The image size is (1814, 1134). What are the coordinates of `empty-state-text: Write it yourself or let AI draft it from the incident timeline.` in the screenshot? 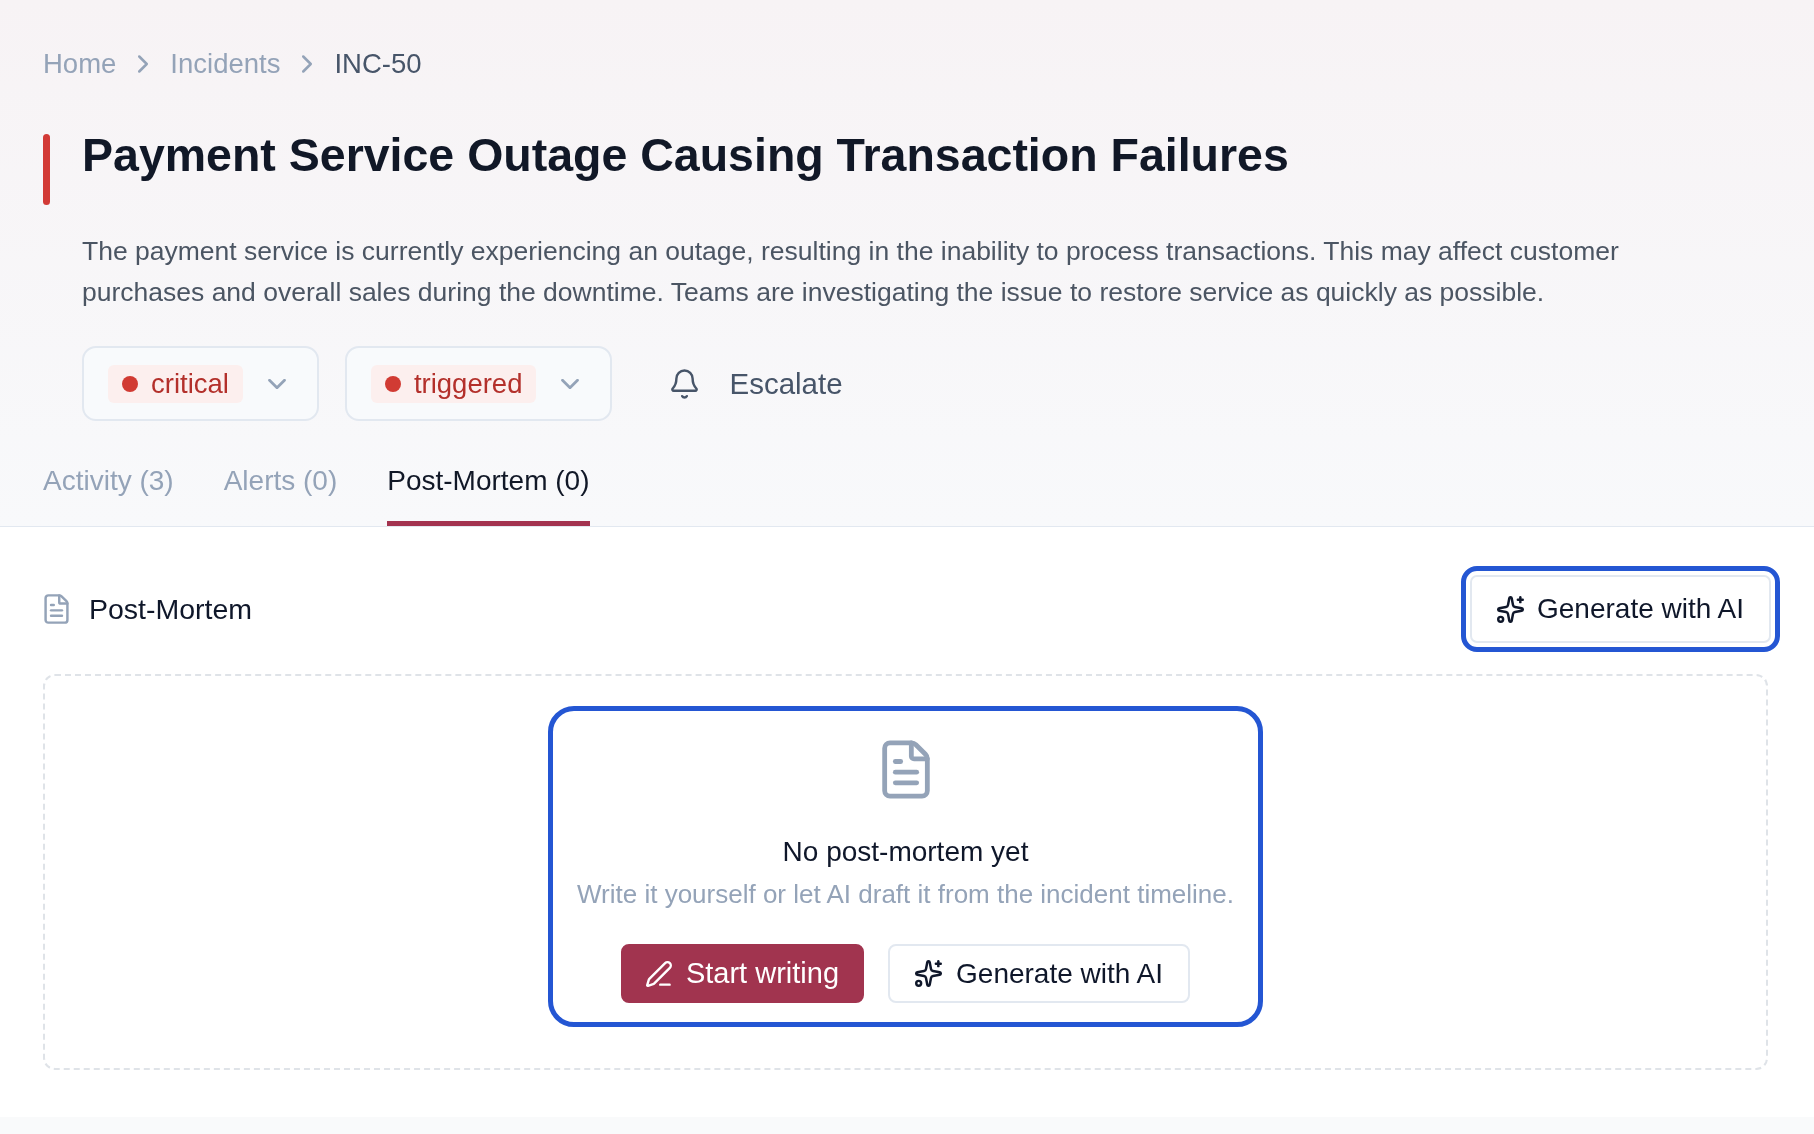 It's located at (905, 894).